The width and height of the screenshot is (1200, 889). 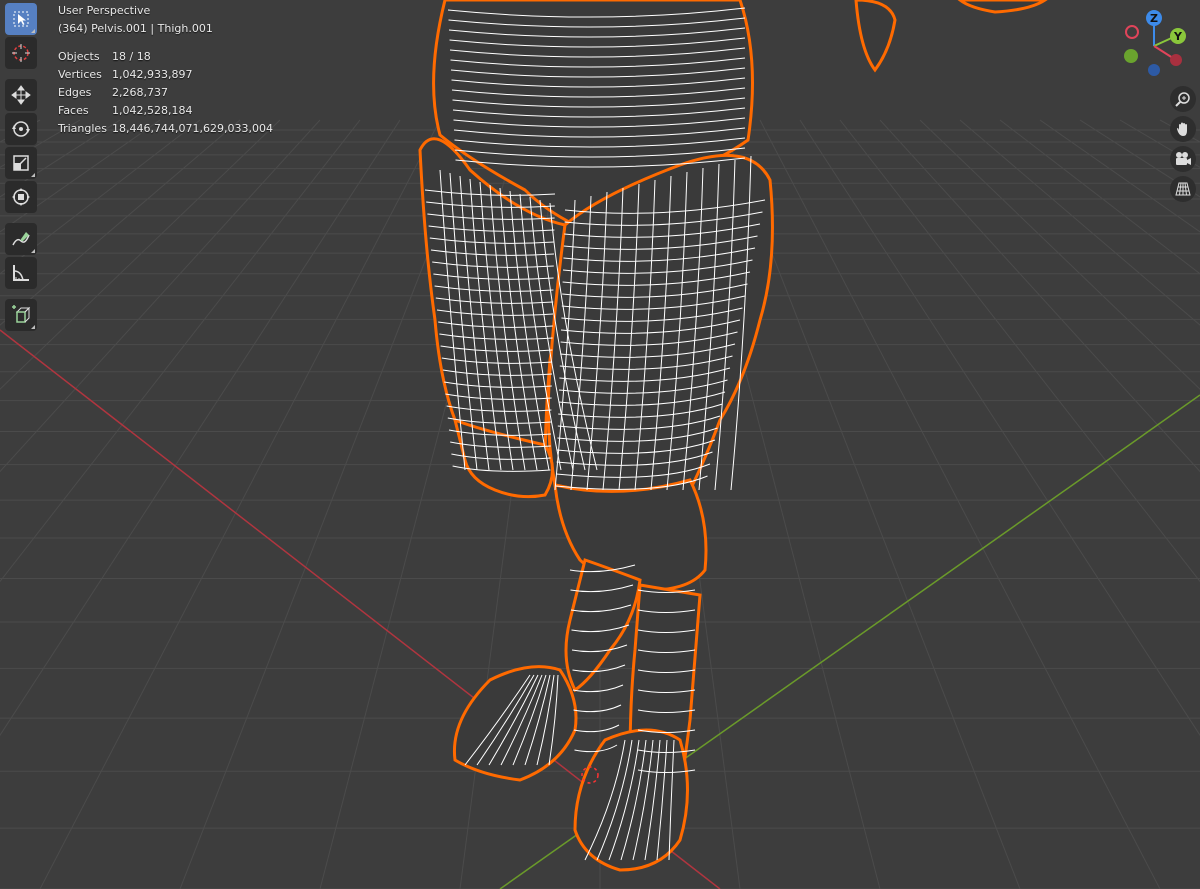 I want to click on perspective-toggle-button, so click(x=1183, y=189).